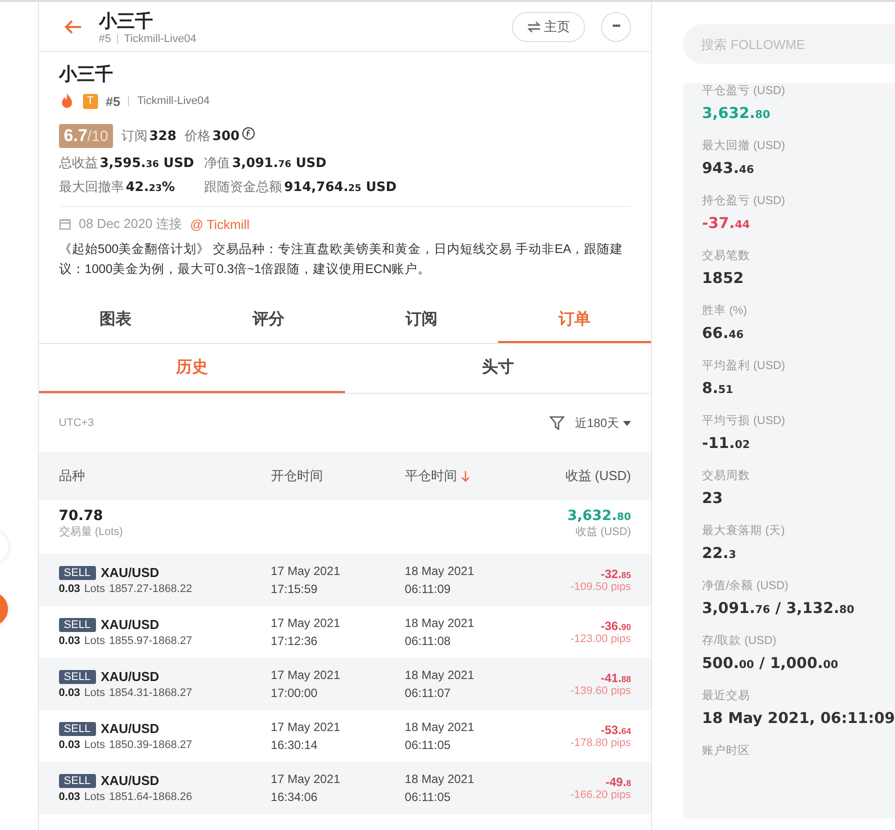 Image resolution: width=895 pixels, height=830 pixels. Describe the element at coordinates (81, 516) in the screenshot. I see `volume-value: 70.78` at that location.